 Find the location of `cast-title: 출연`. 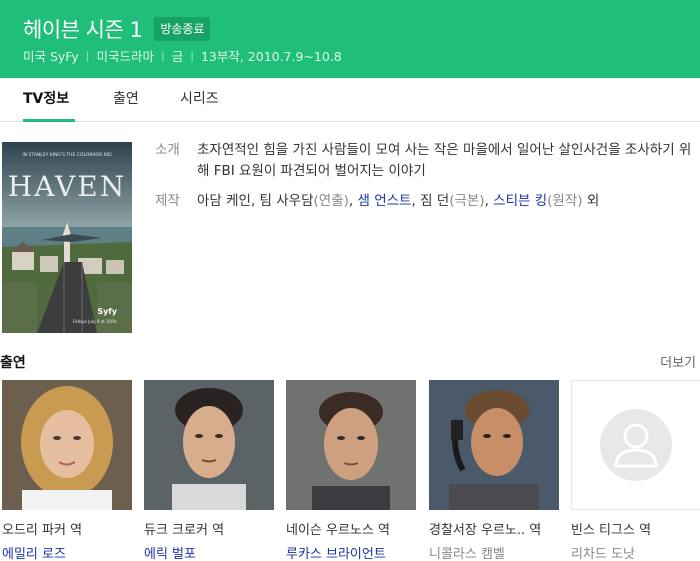

cast-title: 출연 is located at coordinates (13, 363).